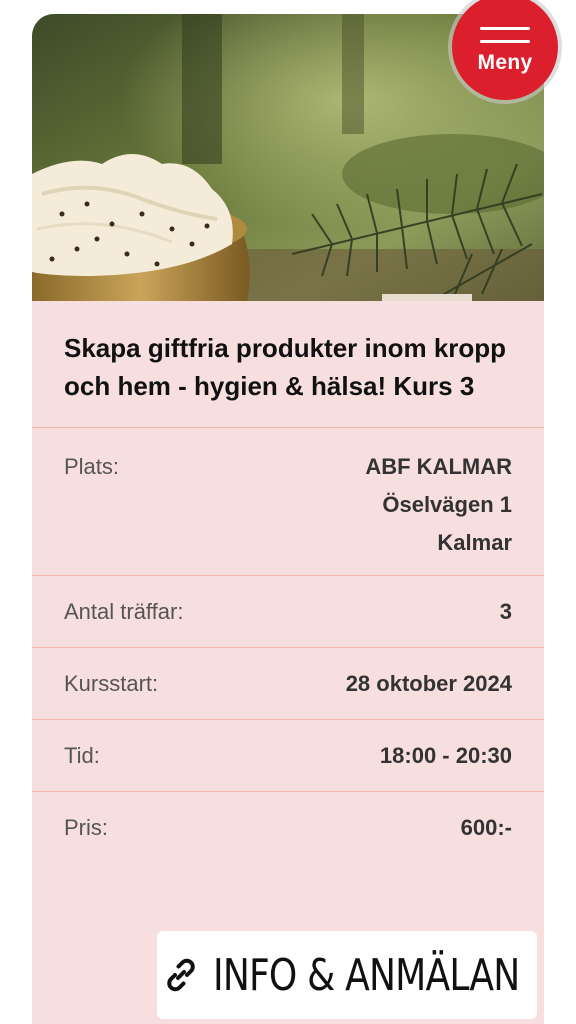  What do you see at coordinates (82, 755) in the screenshot?
I see `time-label: Tid:` at bounding box center [82, 755].